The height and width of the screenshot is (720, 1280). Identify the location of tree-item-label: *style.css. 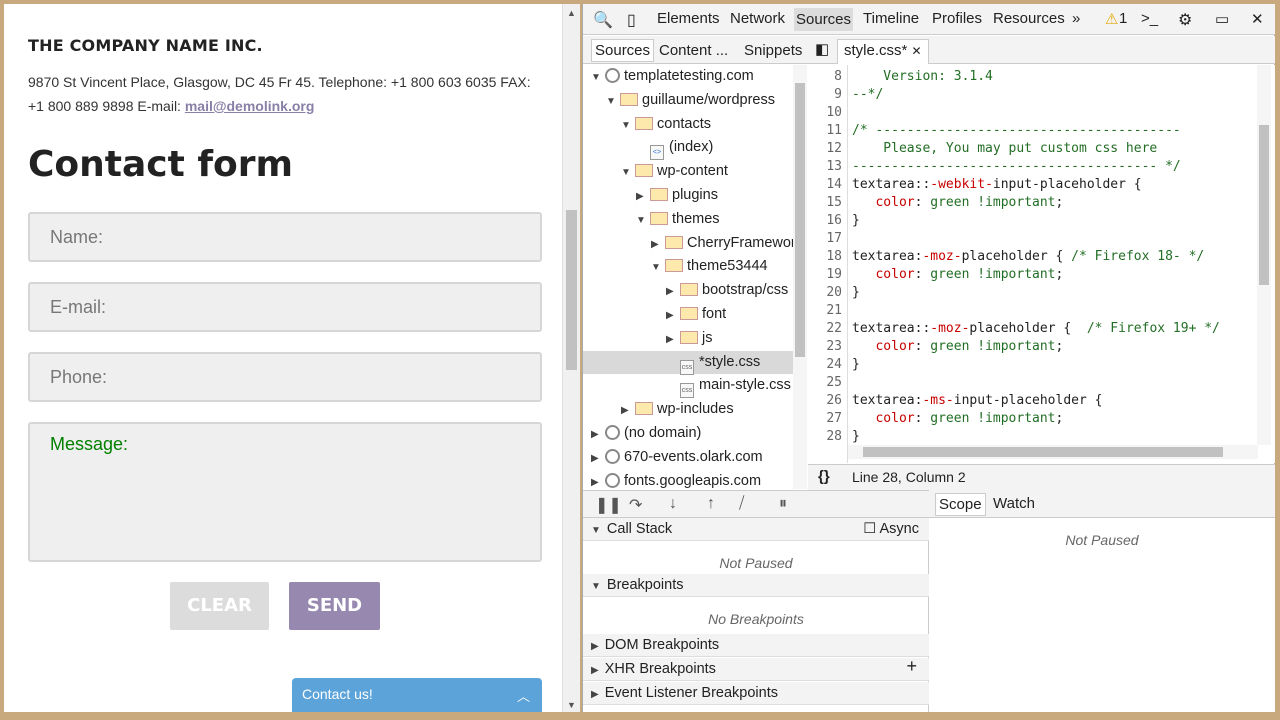
(730, 361).